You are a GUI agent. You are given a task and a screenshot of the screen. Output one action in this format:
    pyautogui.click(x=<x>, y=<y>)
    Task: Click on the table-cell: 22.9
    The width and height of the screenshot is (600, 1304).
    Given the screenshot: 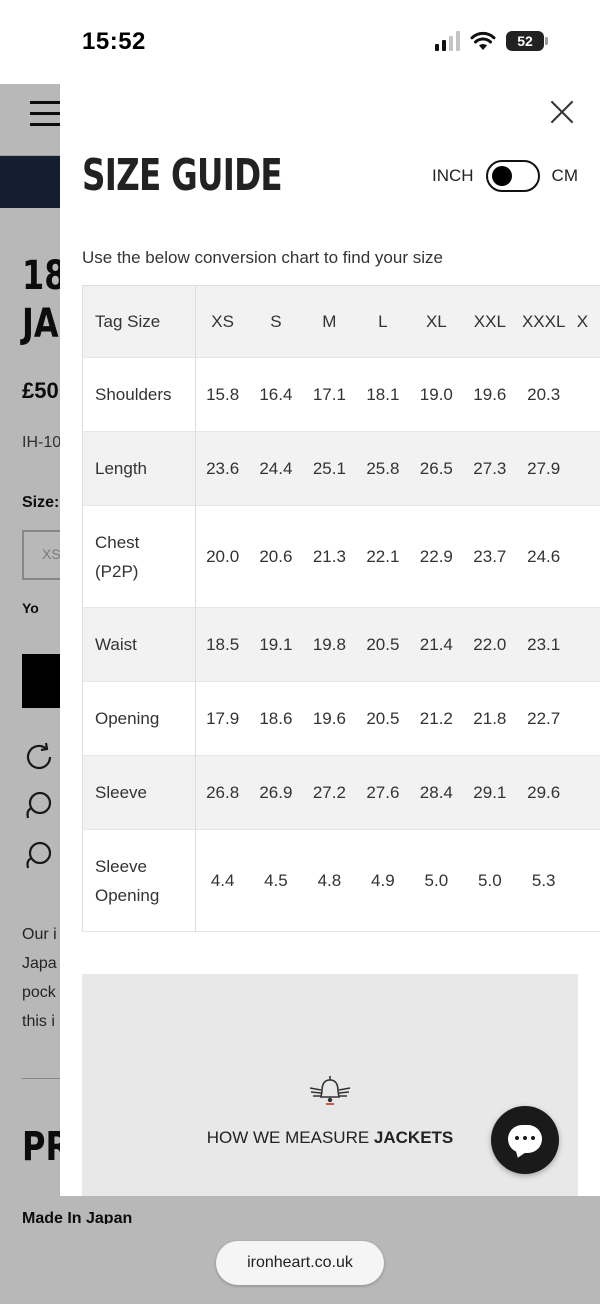 What is the action you would take?
    pyautogui.click(x=436, y=556)
    